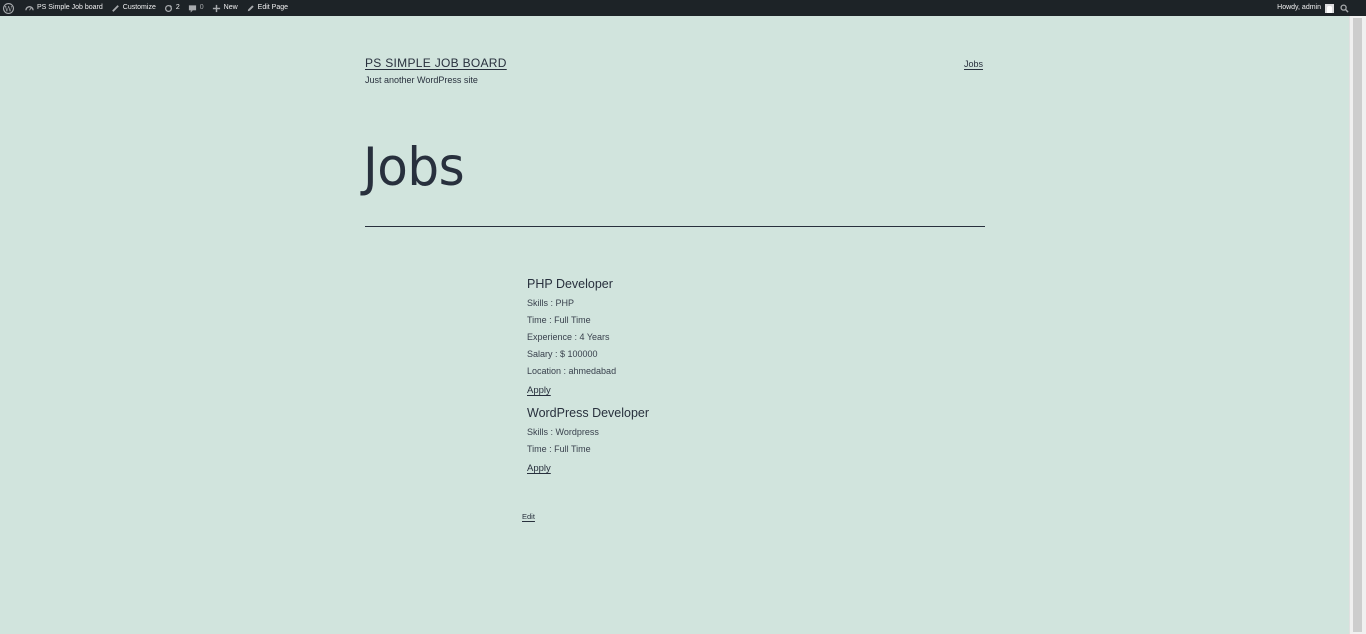 The width and height of the screenshot is (1366, 634). I want to click on pencil-icon, so click(250, 7).